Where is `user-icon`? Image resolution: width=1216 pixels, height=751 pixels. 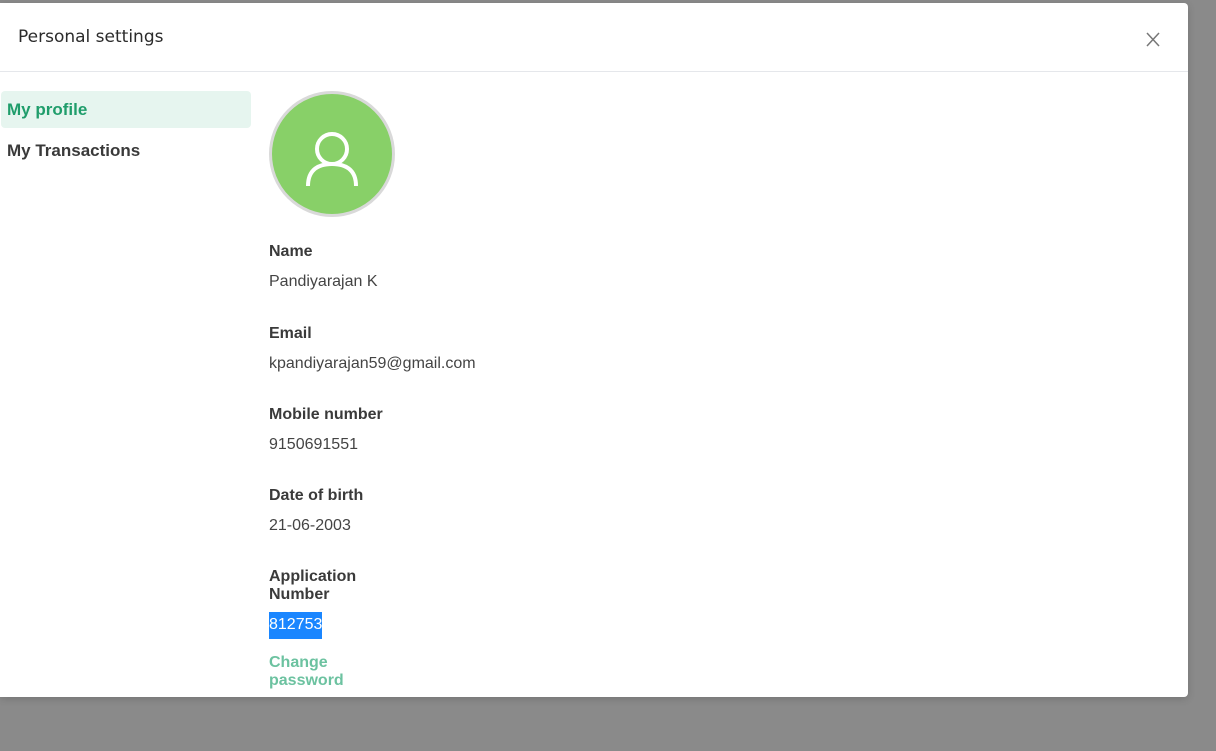
user-icon is located at coordinates (332, 159).